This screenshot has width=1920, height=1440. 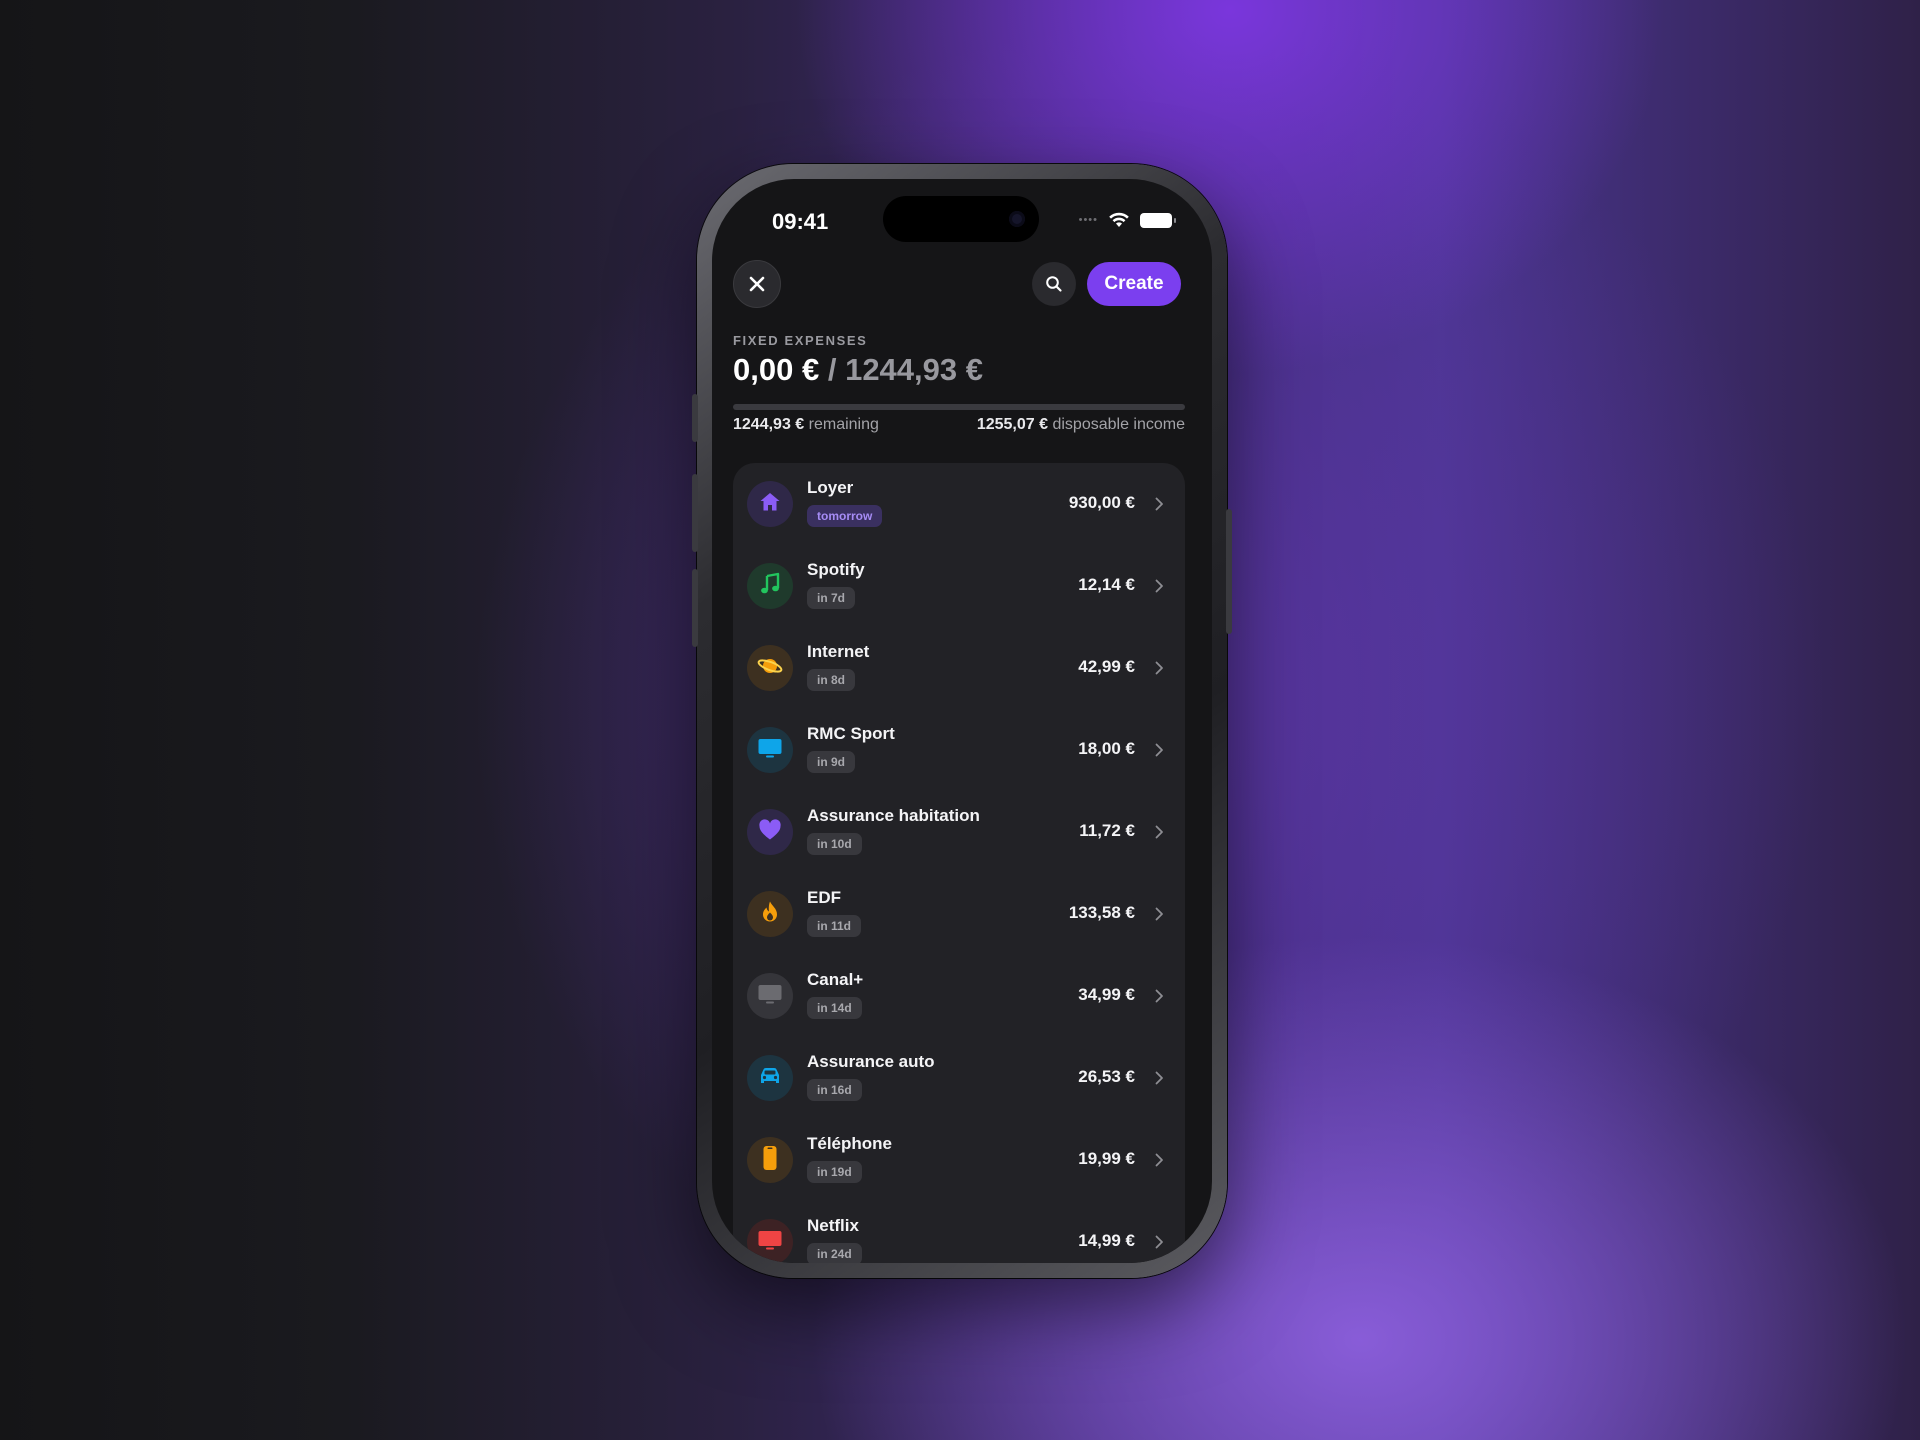 What do you see at coordinates (695, 608) in the screenshot?
I see `volume-down-button` at bounding box center [695, 608].